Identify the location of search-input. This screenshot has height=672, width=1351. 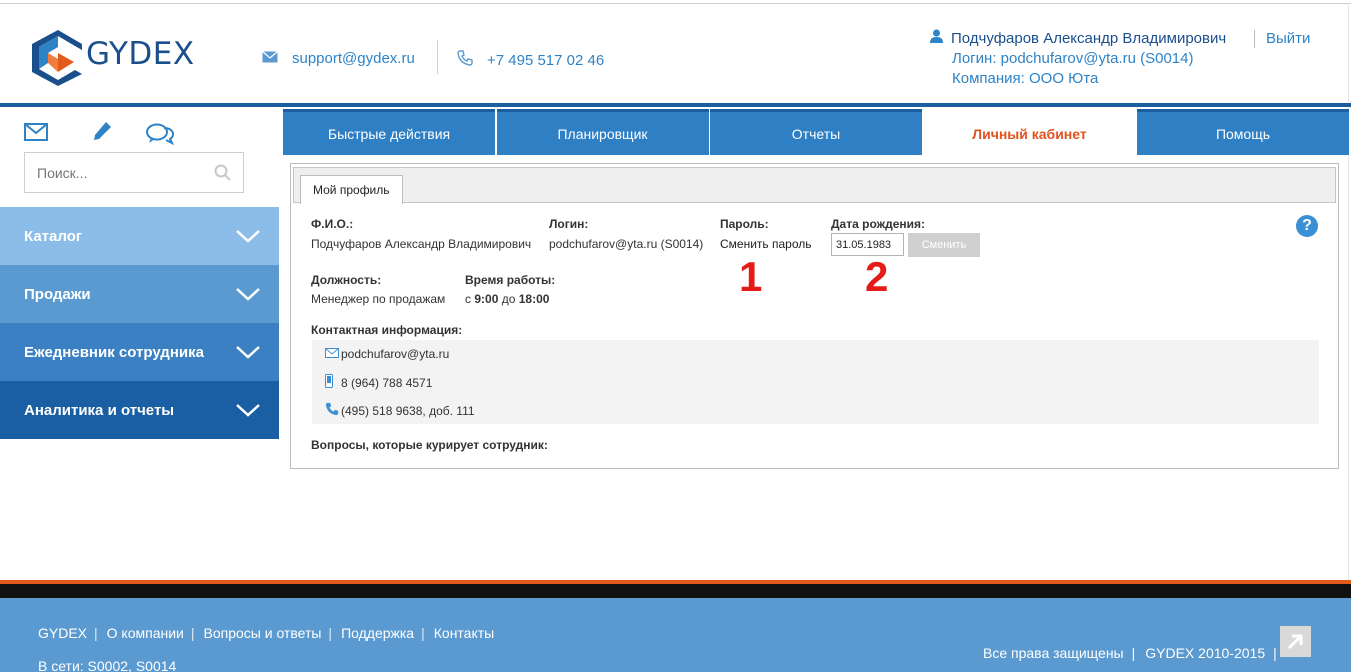
(115, 172).